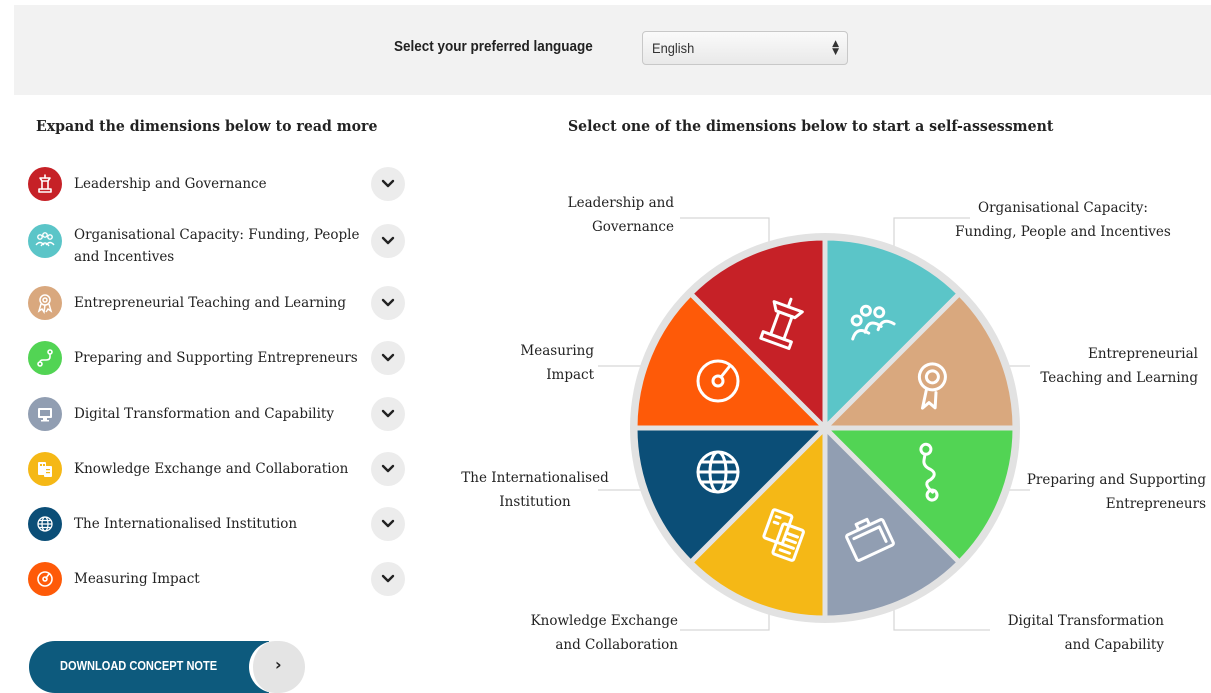 Image resolution: width=1211 pixels, height=693 pixels. What do you see at coordinates (620, 203) in the screenshot?
I see `label-line: Leadership and` at bounding box center [620, 203].